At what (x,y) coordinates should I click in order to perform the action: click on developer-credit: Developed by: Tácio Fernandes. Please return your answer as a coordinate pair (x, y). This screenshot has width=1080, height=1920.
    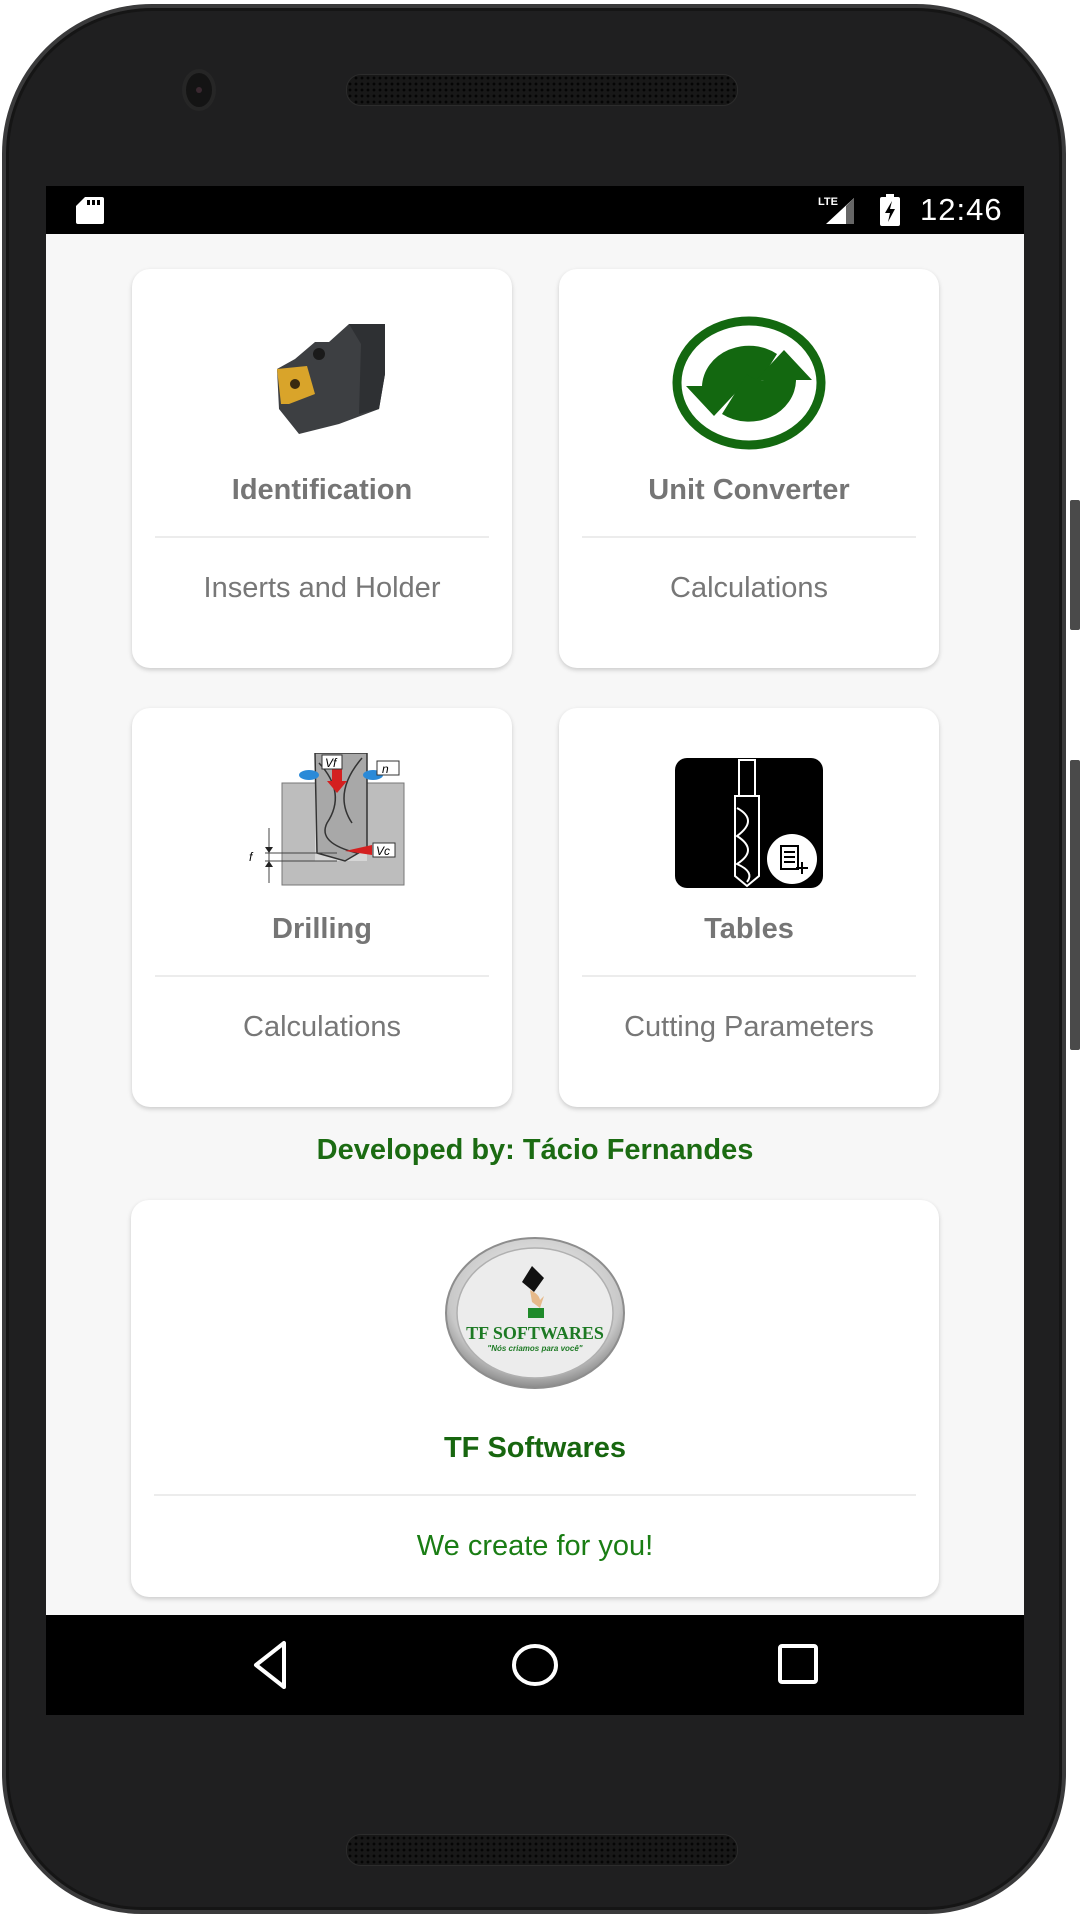
    Looking at the image, I should click on (535, 1150).